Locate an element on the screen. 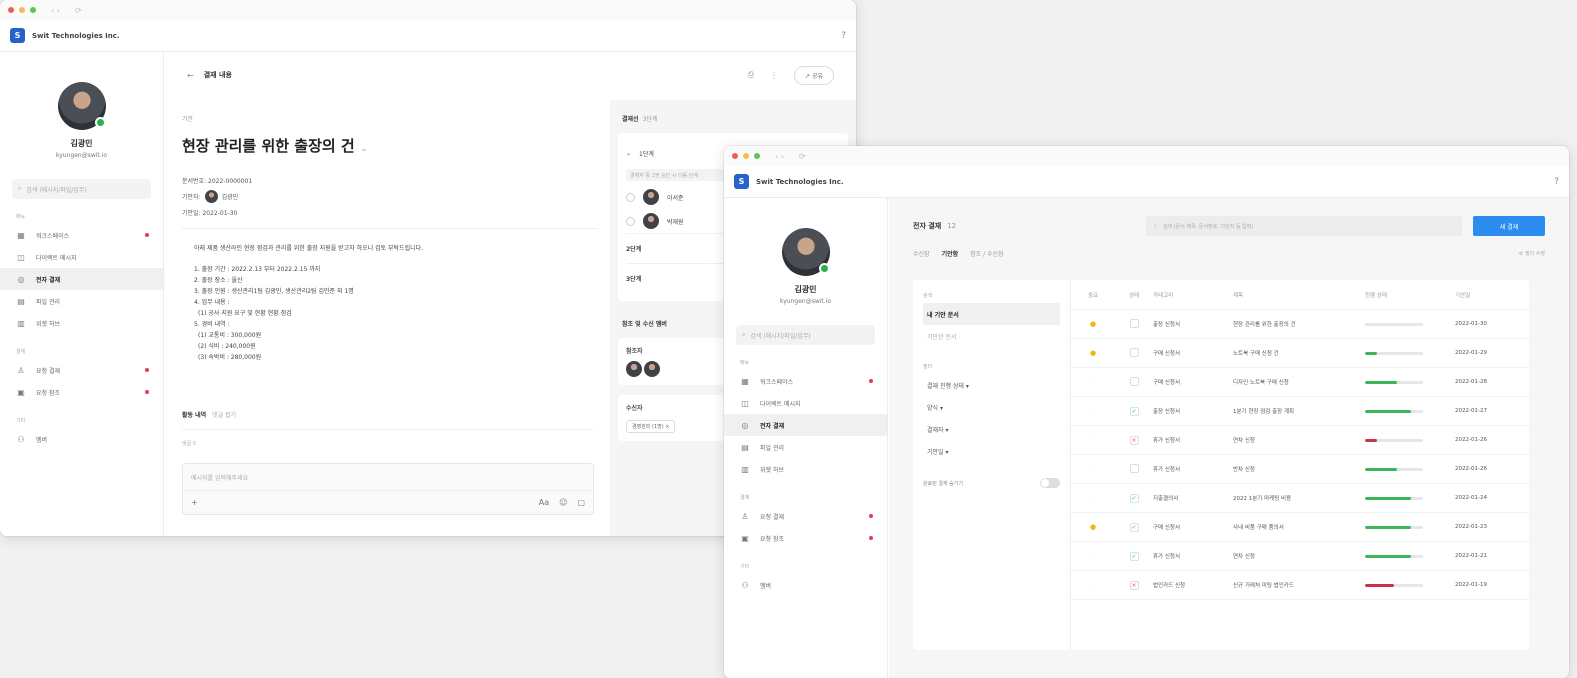 This screenshot has height=678, width=1577. table-row: ● 출장 신청서 현장 관리를 위한 출장의 건 2022-01-30 is located at coordinates (1300, 324).